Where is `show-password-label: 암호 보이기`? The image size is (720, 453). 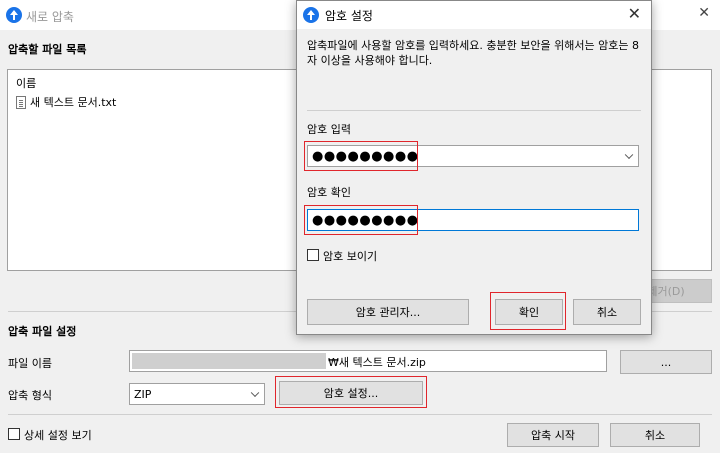
show-password-label: 암호 보이기 is located at coordinates (350, 256).